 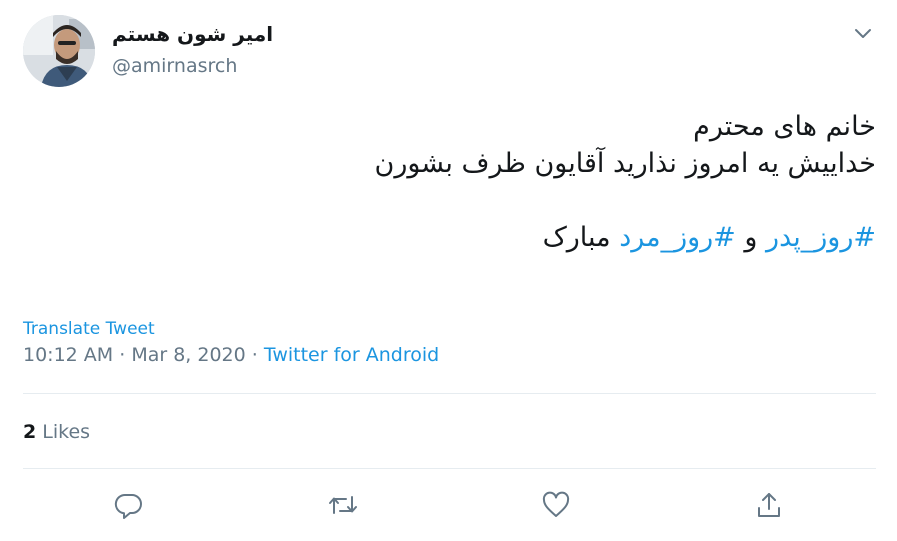 What do you see at coordinates (174, 66) in the screenshot?
I see `user-handle: @amirnasrch` at bounding box center [174, 66].